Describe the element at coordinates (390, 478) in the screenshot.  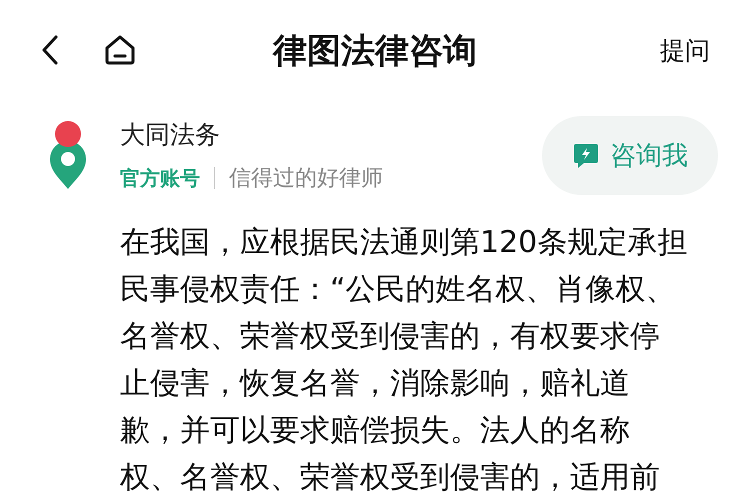
I see `article-text-line: 权、名誉权、荣誉权受到侵害的，适用前` at that location.